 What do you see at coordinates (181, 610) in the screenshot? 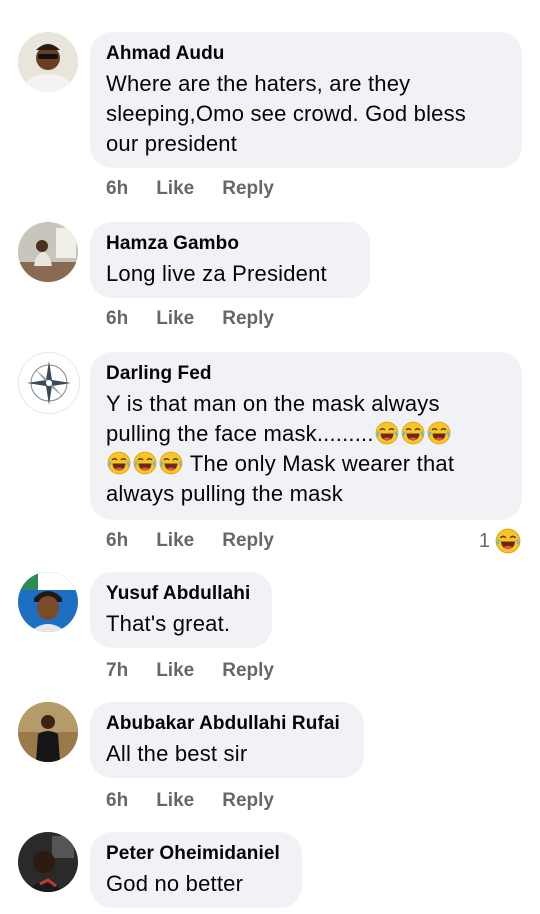
I see `comment-bubble: Yusuf Abdullahi That's great.` at bounding box center [181, 610].